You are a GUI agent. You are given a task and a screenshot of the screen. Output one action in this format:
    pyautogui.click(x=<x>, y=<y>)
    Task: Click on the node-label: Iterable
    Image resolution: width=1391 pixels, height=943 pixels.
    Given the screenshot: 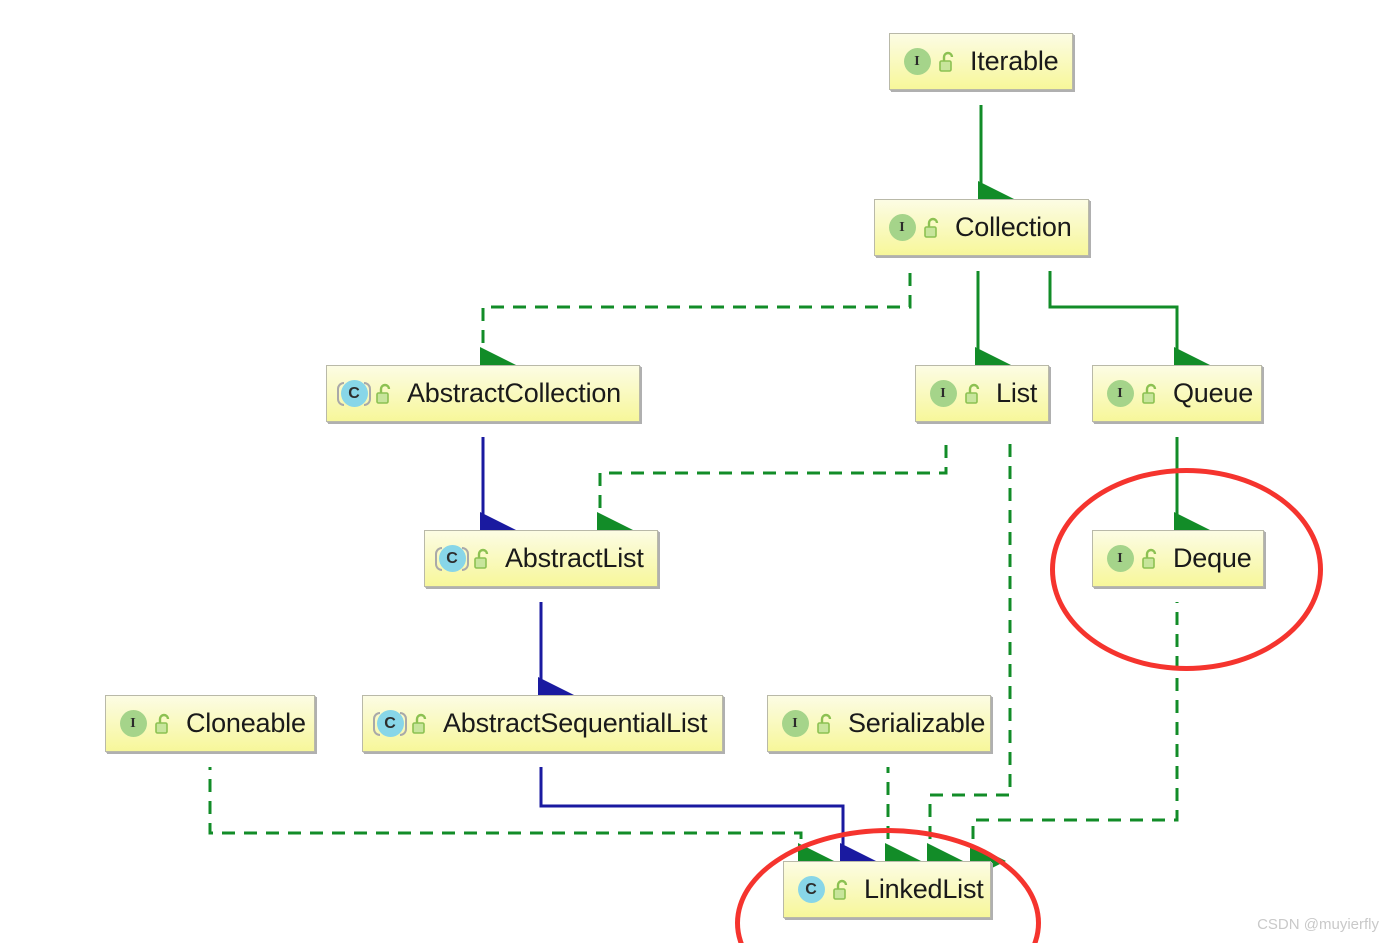 What is the action you would take?
    pyautogui.click(x=1014, y=61)
    